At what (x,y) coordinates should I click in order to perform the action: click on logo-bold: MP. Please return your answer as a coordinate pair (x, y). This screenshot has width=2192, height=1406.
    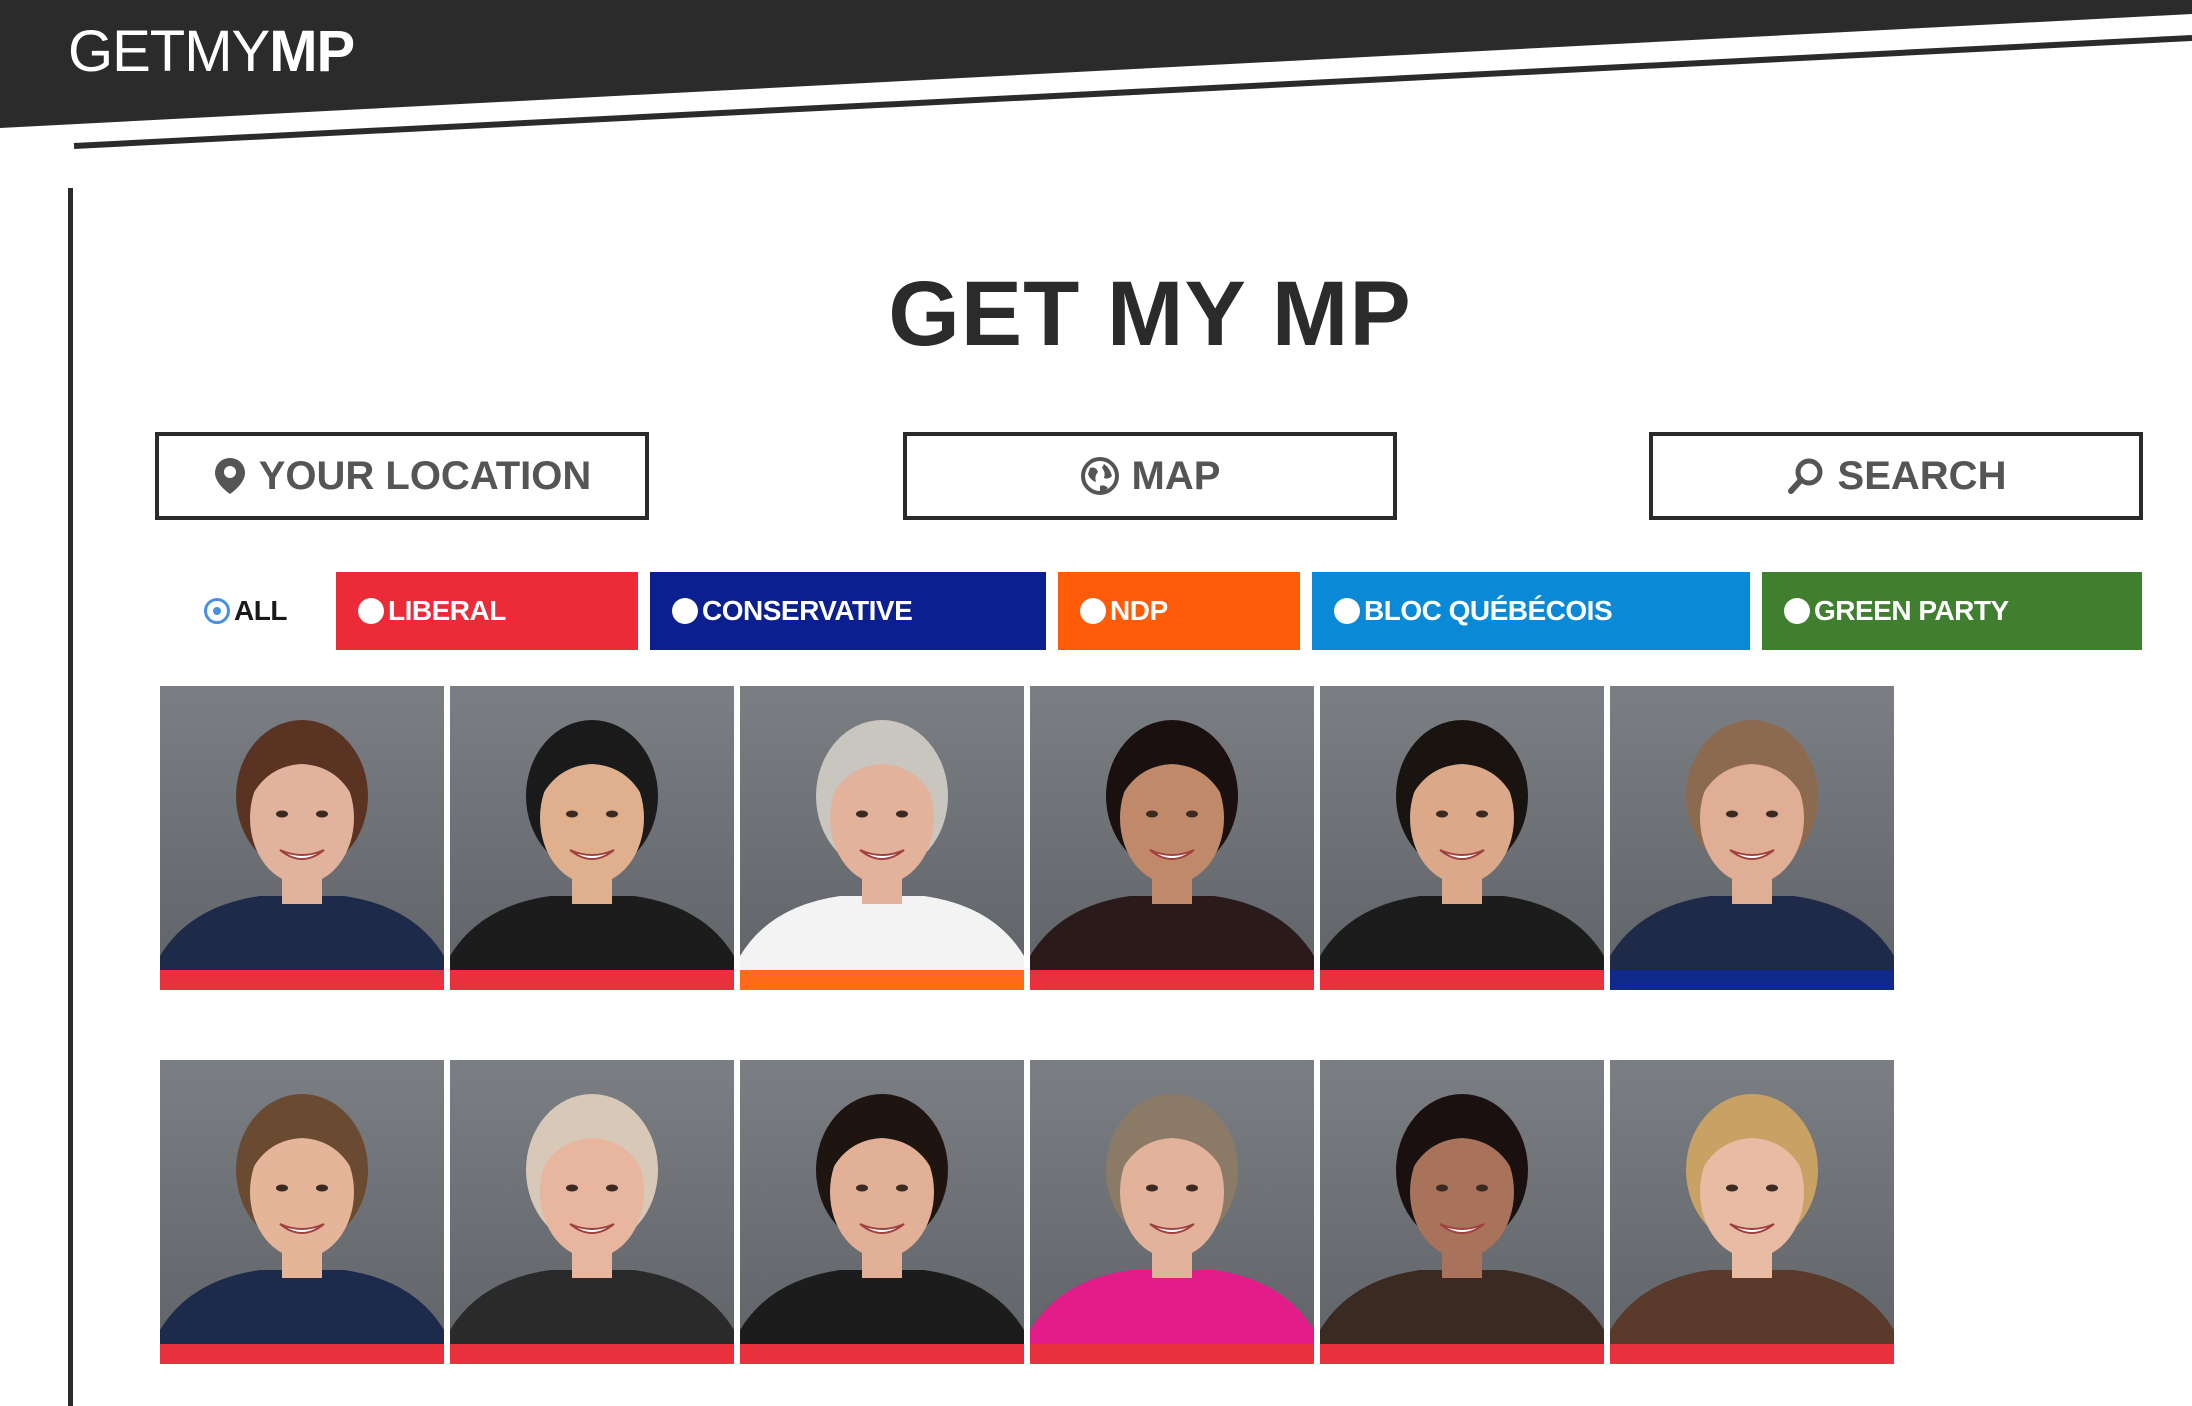
    Looking at the image, I should click on (312, 51).